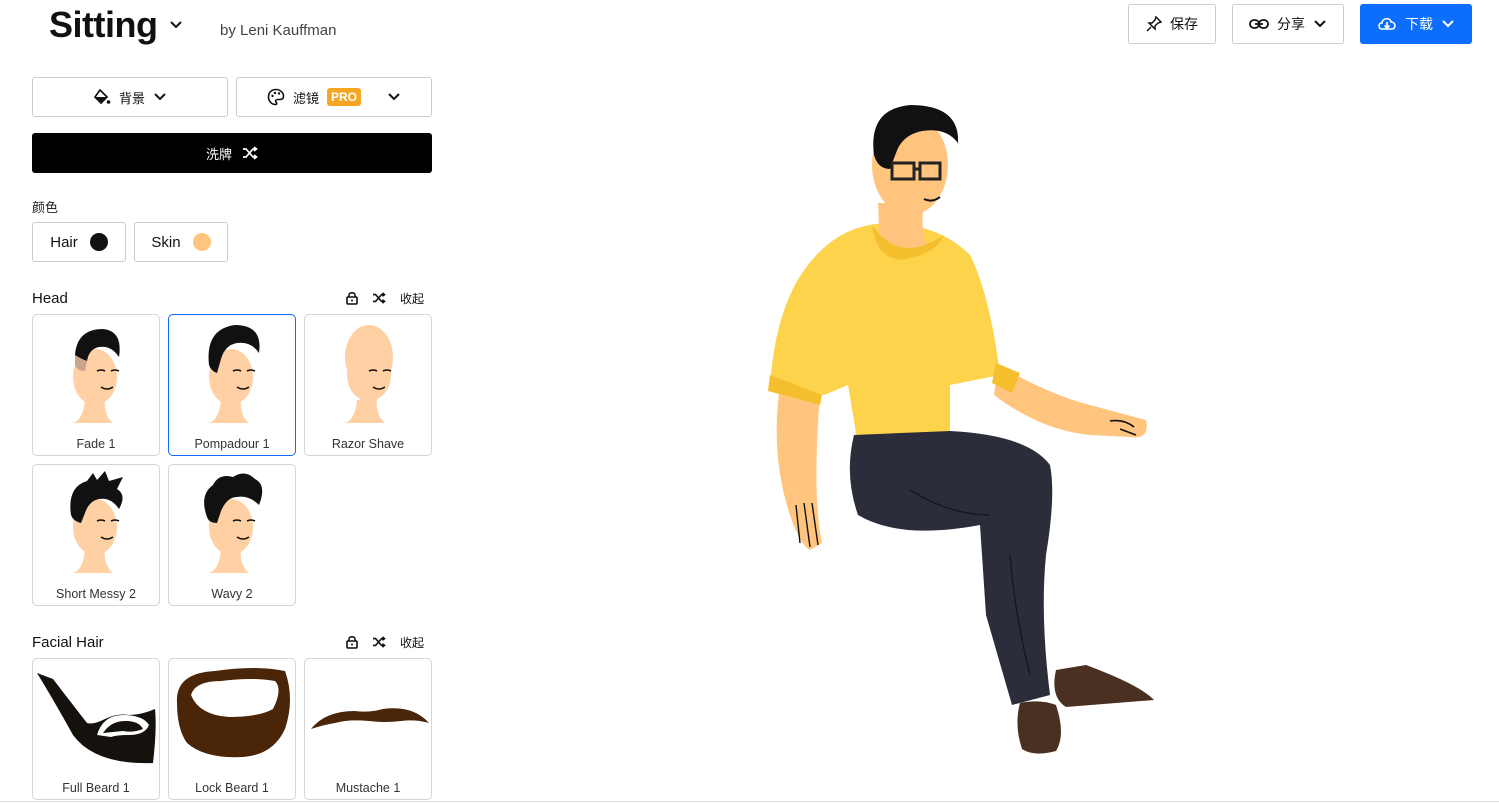 The image size is (1499, 804). I want to click on save-button: 保存, so click(1172, 24).